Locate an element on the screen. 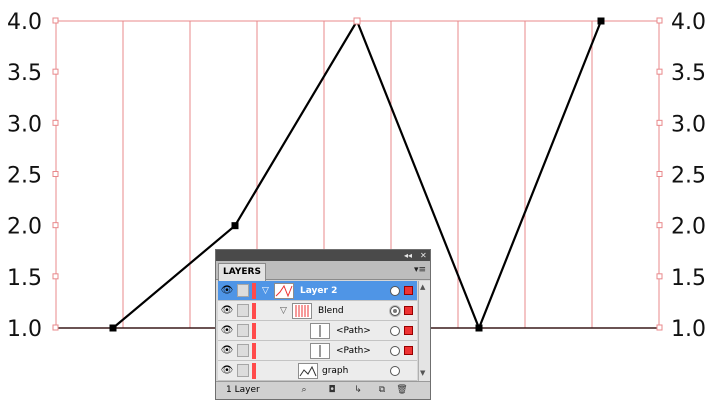  layer-name: Blend is located at coordinates (331, 311).